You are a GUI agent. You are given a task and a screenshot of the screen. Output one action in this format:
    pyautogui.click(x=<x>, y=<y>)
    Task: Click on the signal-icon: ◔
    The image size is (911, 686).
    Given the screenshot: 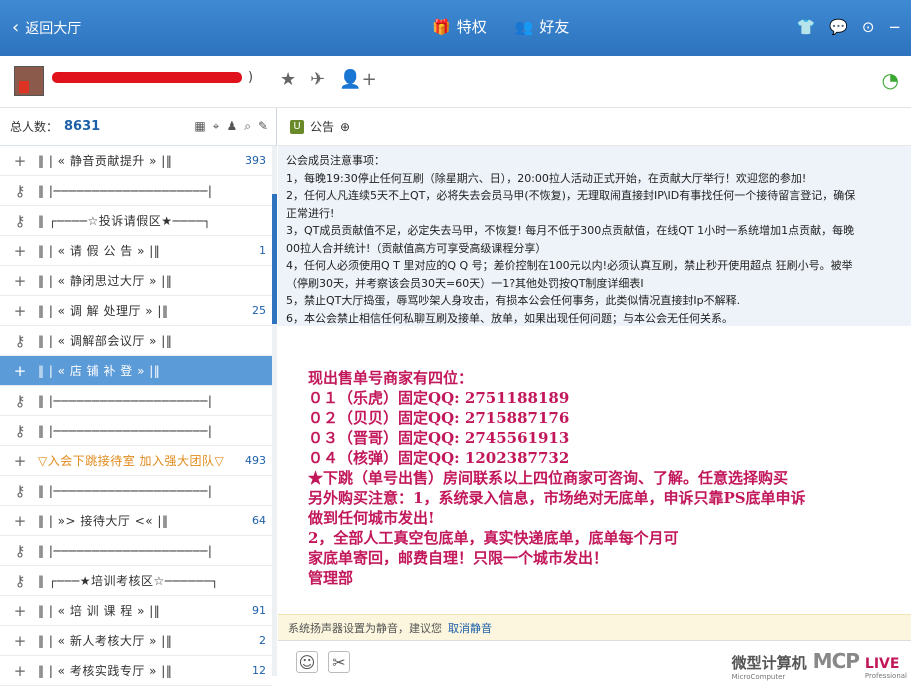 What is the action you would take?
    pyautogui.click(x=890, y=80)
    